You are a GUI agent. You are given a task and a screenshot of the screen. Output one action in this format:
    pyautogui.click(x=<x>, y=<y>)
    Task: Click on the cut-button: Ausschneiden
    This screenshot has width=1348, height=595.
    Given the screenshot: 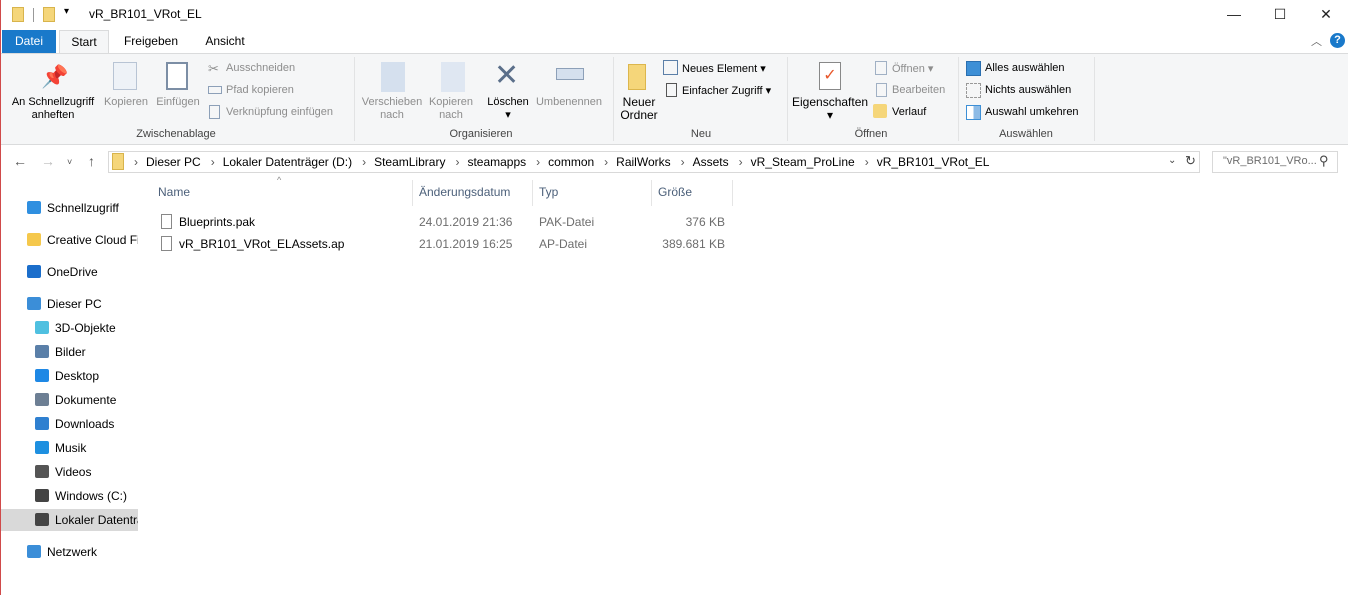 What is the action you would take?
    pyautogui.click(x=260, y=68)
    